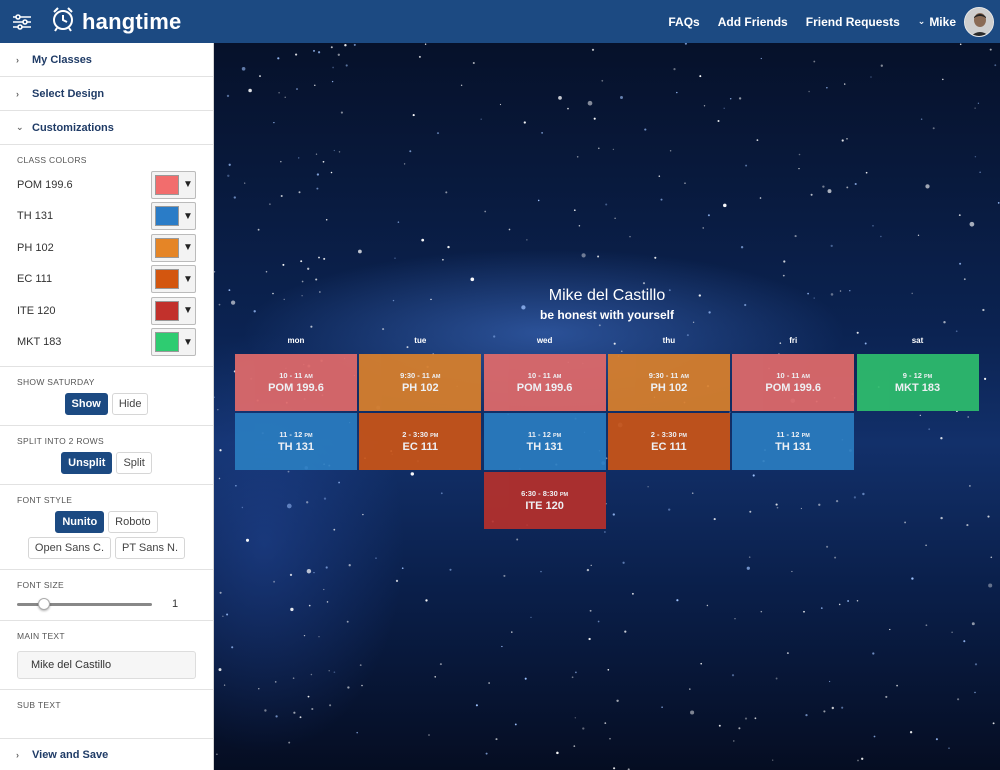  I want to click on split-split-button: Split, so click(134, 463).